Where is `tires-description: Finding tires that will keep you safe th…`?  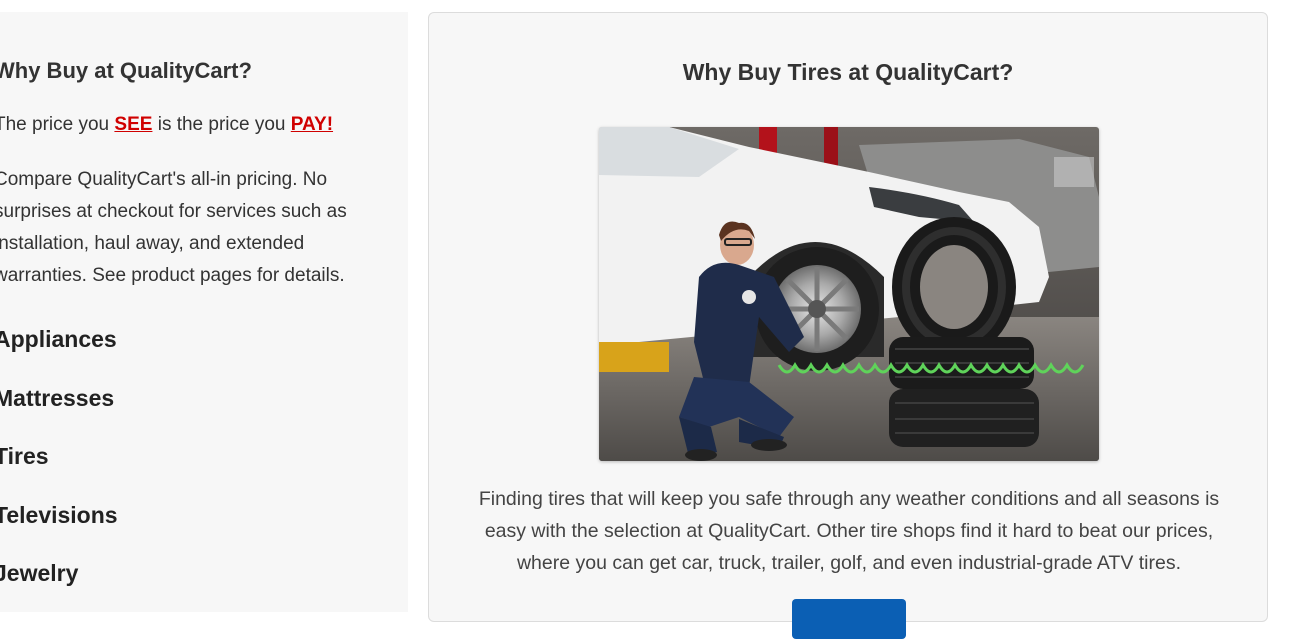 tires-description: Finding tires that will keep you safe th… is located at coordinates (849, 531).